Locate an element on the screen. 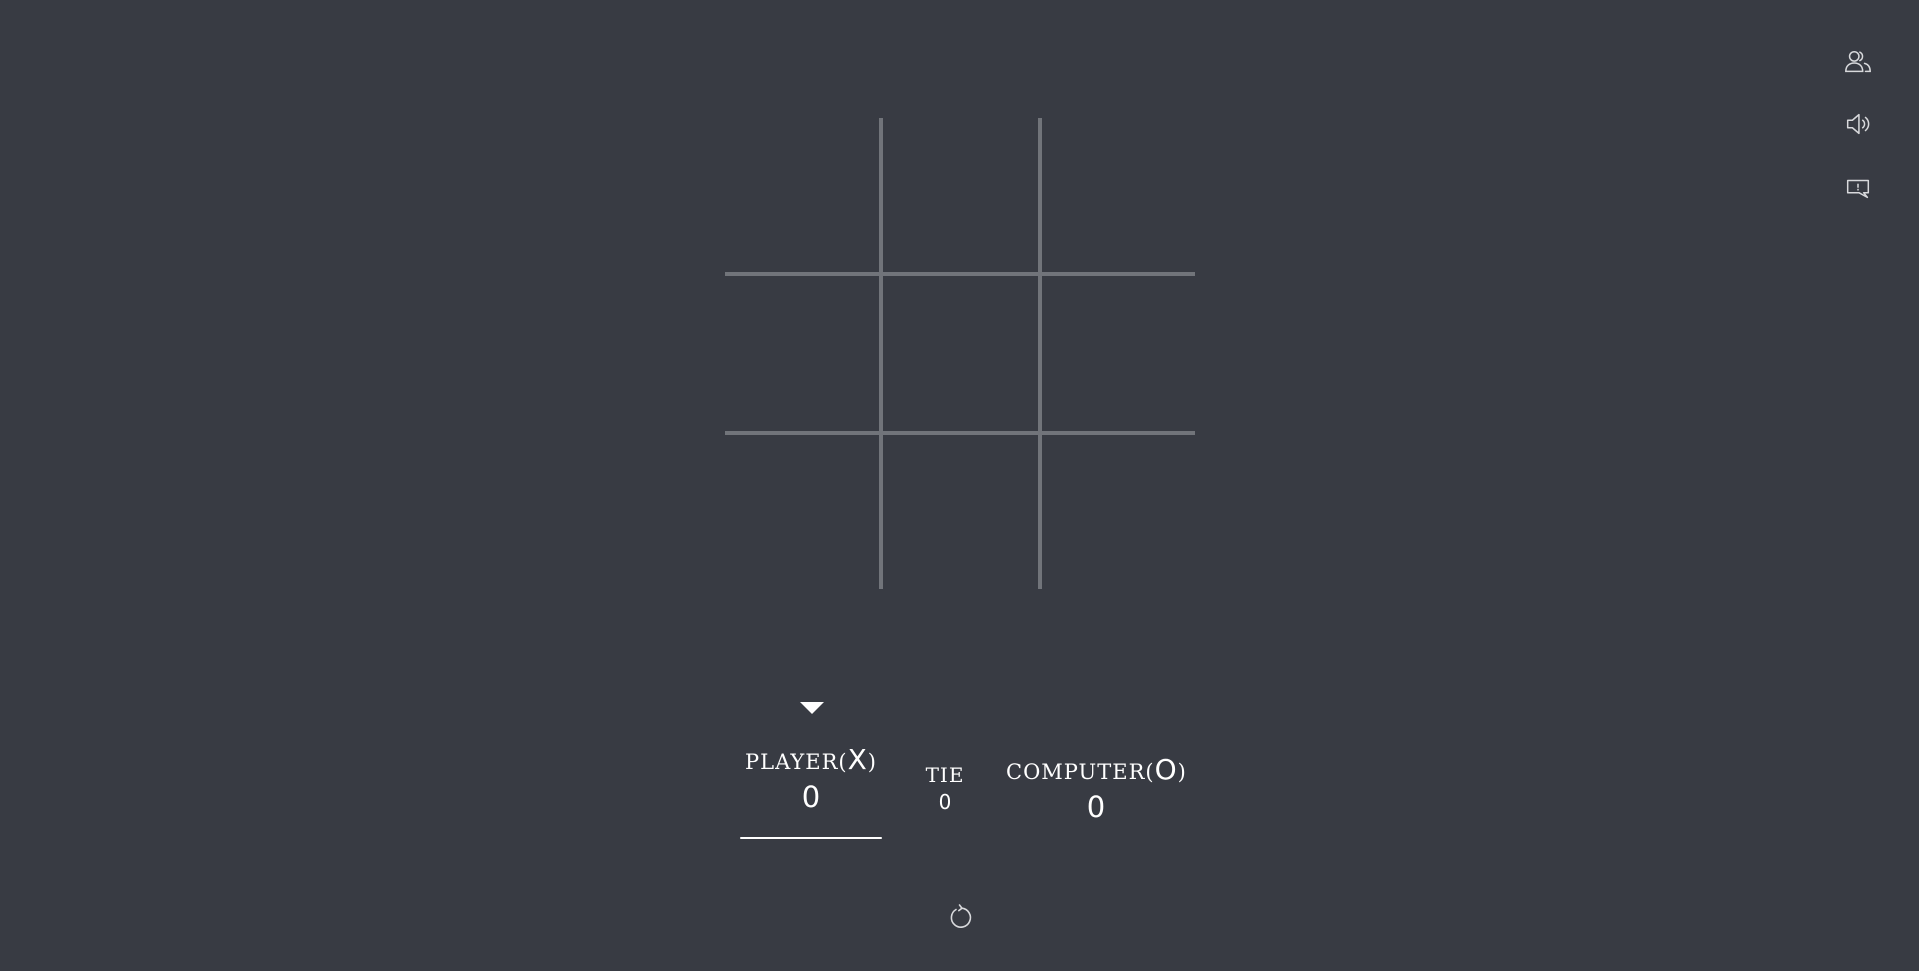 This screenshot has width=1919, height=971. player-score-value: 0 is located at coordinates (811, 797).